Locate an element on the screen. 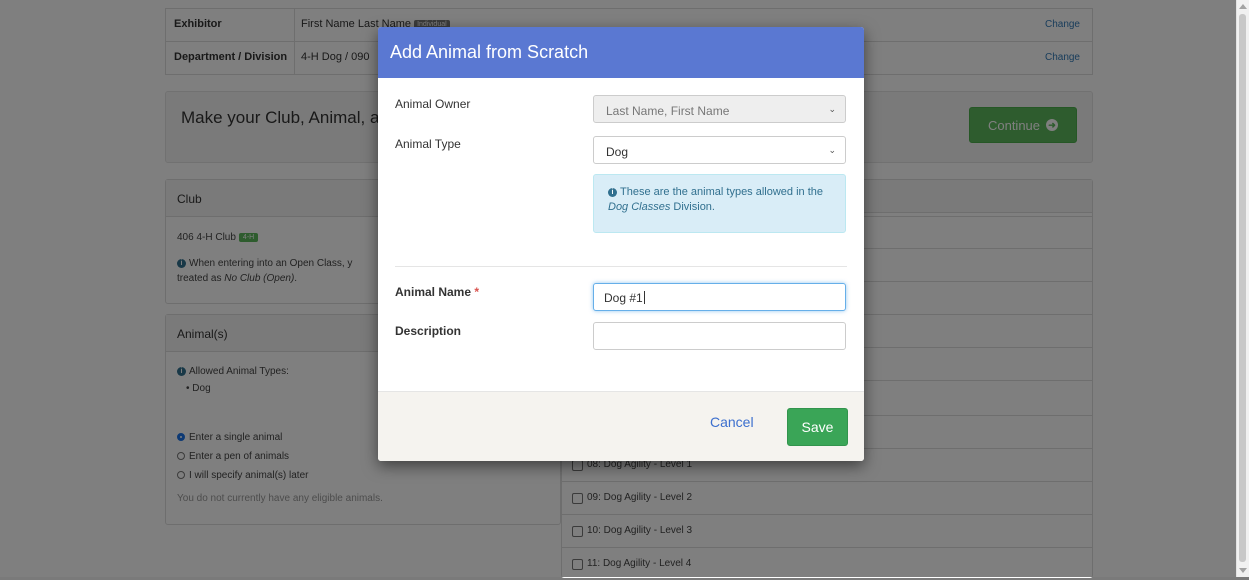  animal-type-label: Animal Type is located at coordinates (428, 144).